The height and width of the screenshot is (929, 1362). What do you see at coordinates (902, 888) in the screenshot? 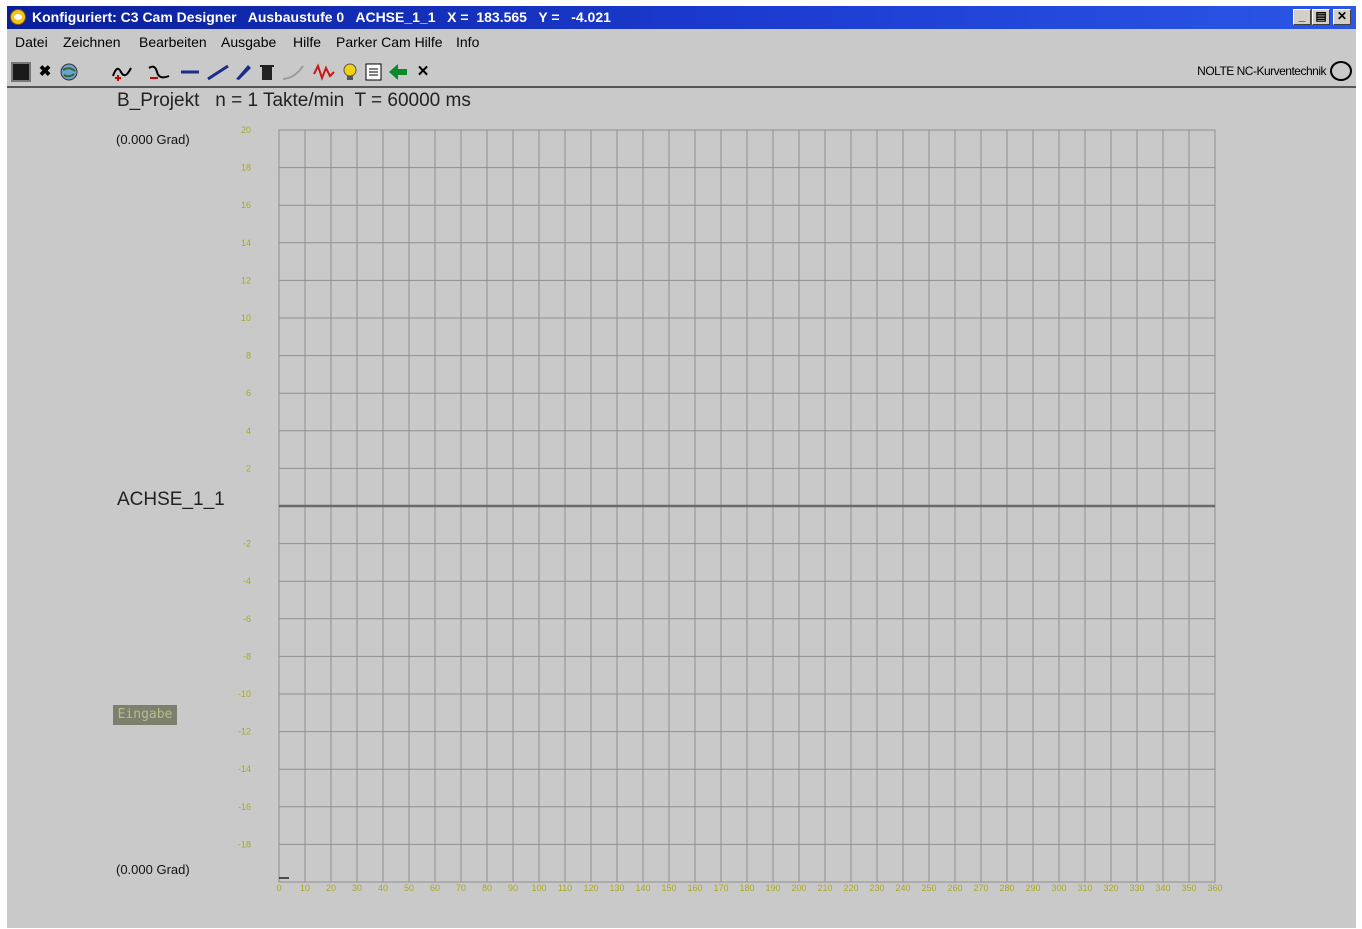
I see `x-tick-label: 240` at bounding box center [902, 888].